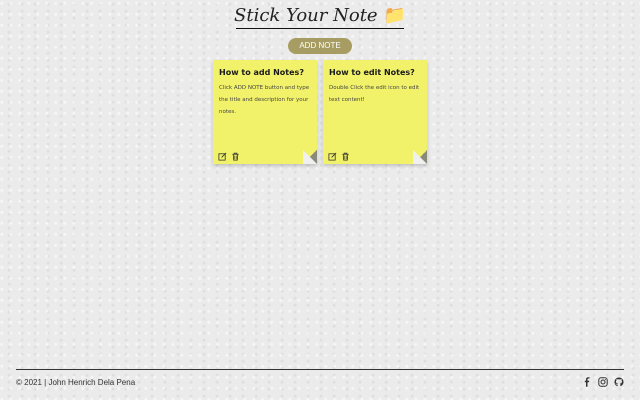  I want to click on note-title: How to add Notes?, so click(265, 72).